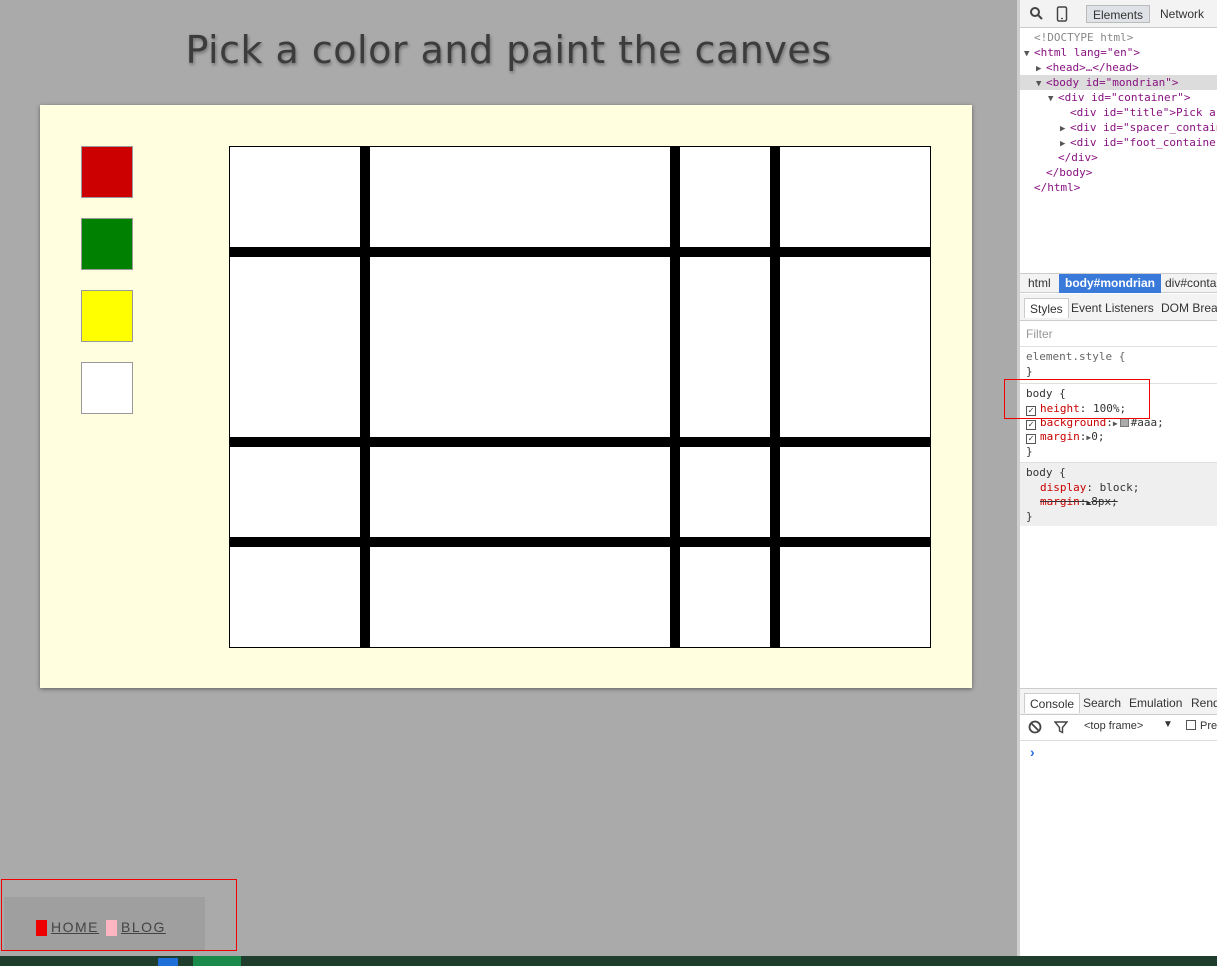  I want to click on dom-node: ▼ <div id="container">, so click(1118, 97).